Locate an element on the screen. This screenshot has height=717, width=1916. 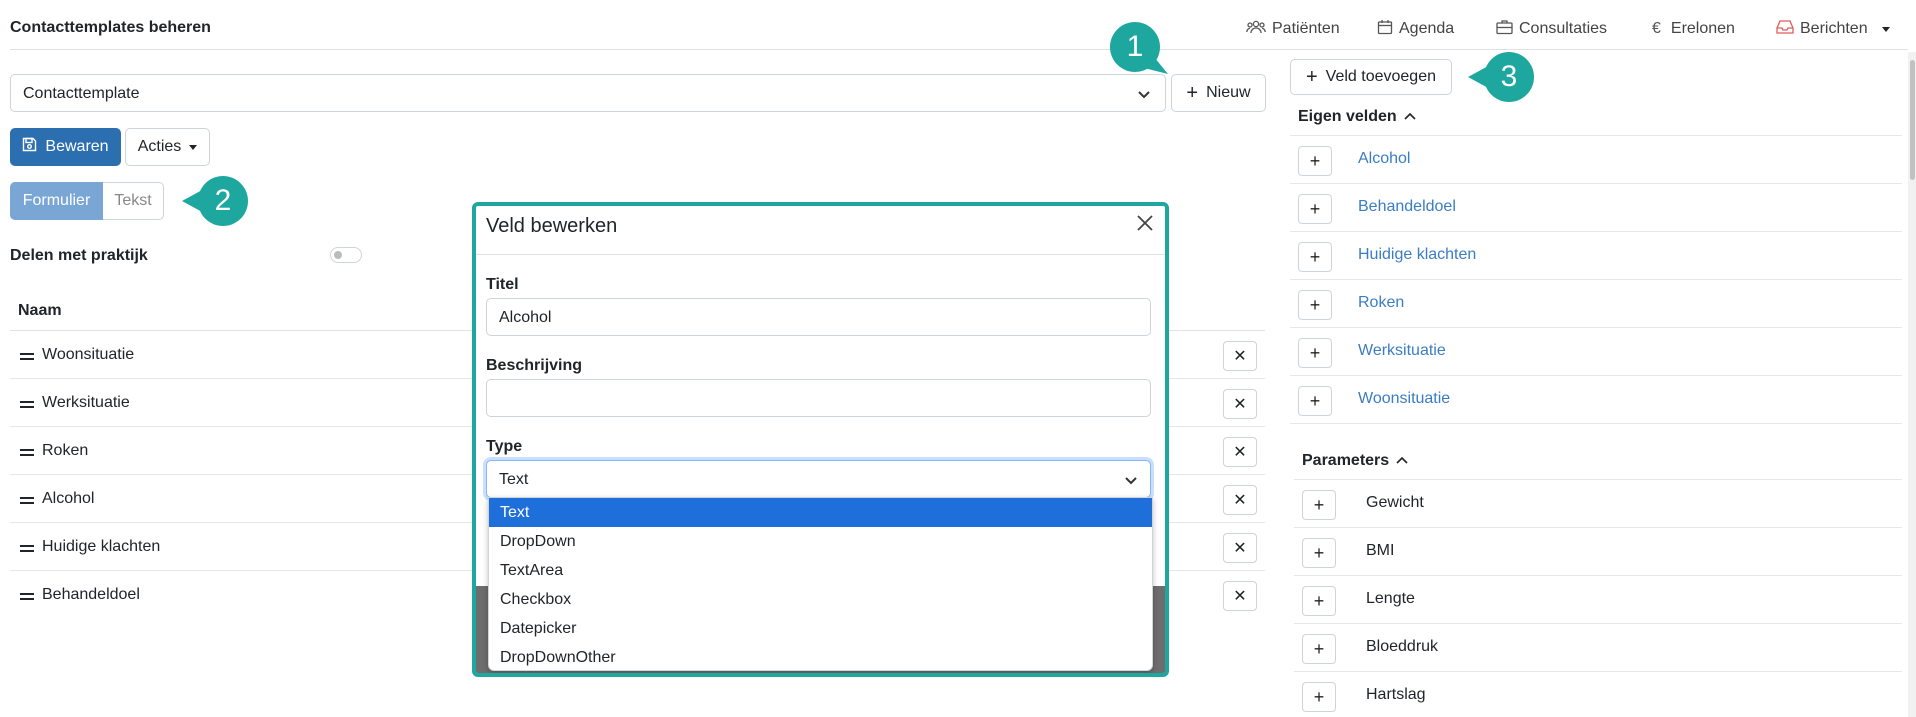
own-fields-toggle: Eigen velden is located at coordinates (1357, 117).